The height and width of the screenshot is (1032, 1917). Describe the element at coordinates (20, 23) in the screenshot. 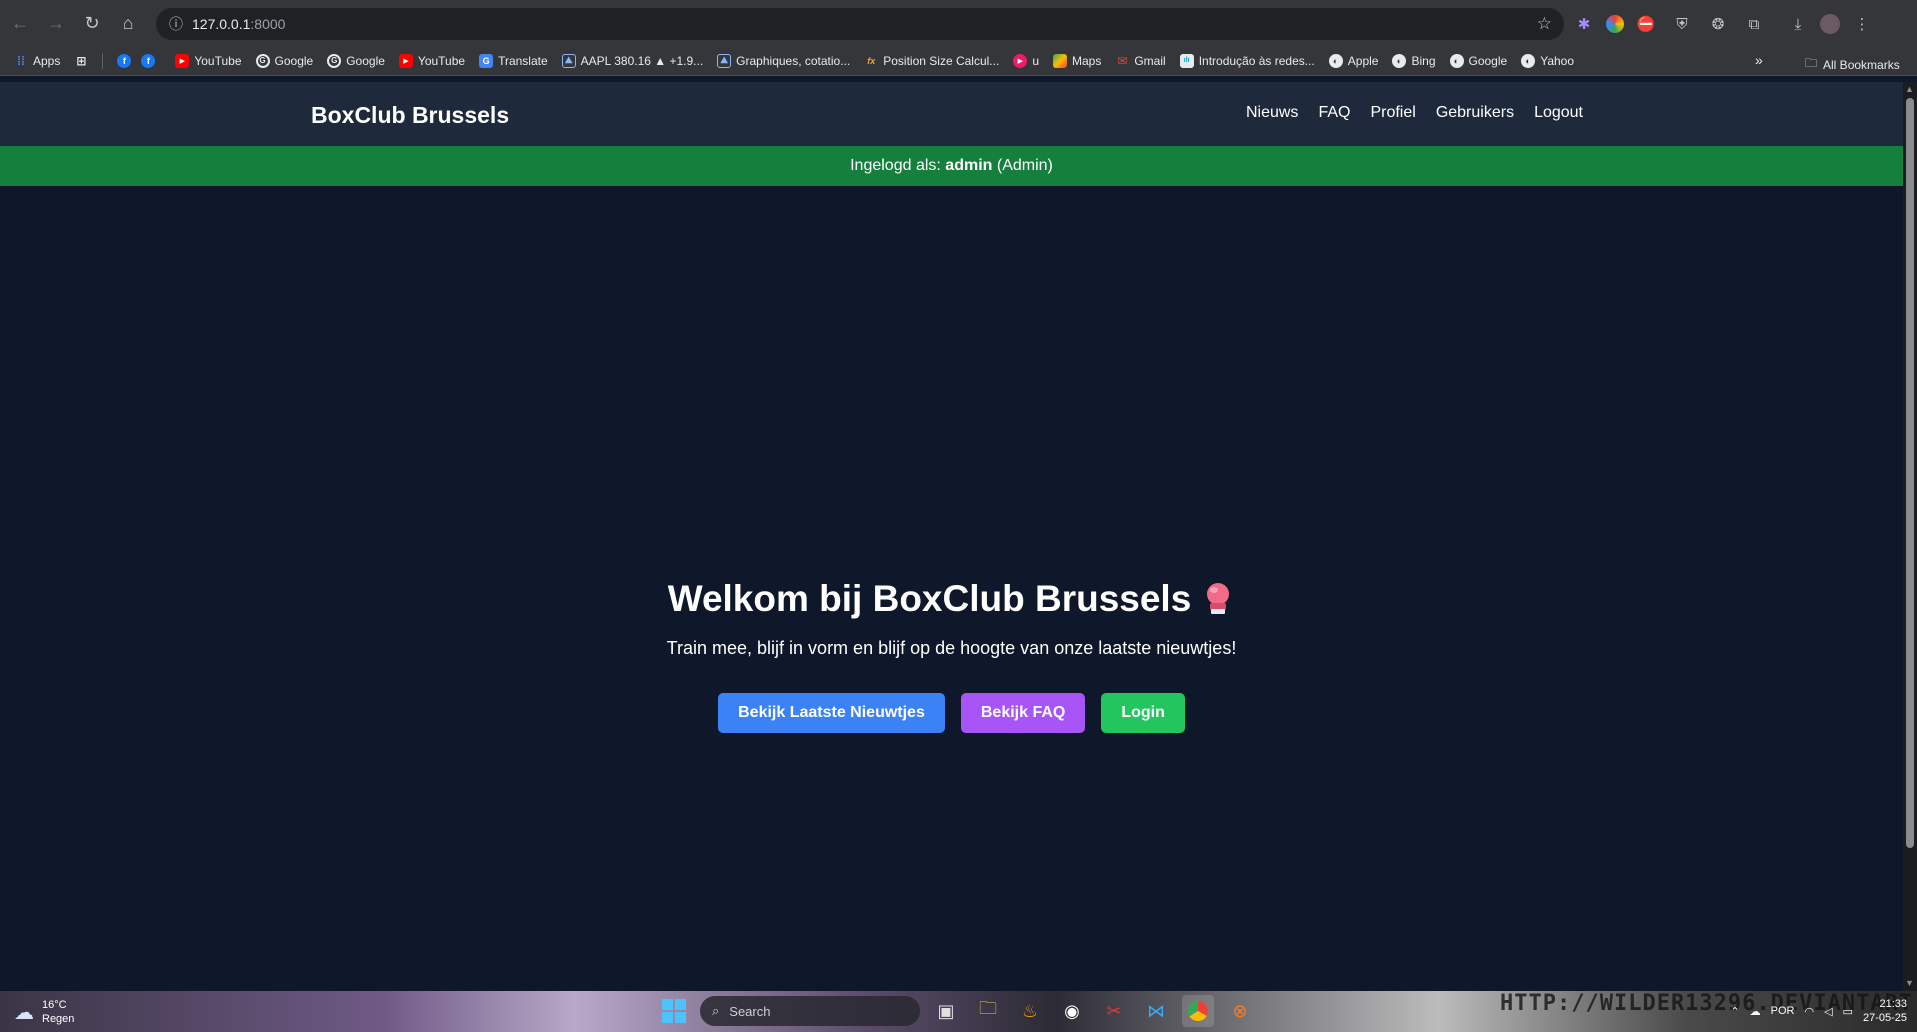

I see `back-icon: ←` at that location.